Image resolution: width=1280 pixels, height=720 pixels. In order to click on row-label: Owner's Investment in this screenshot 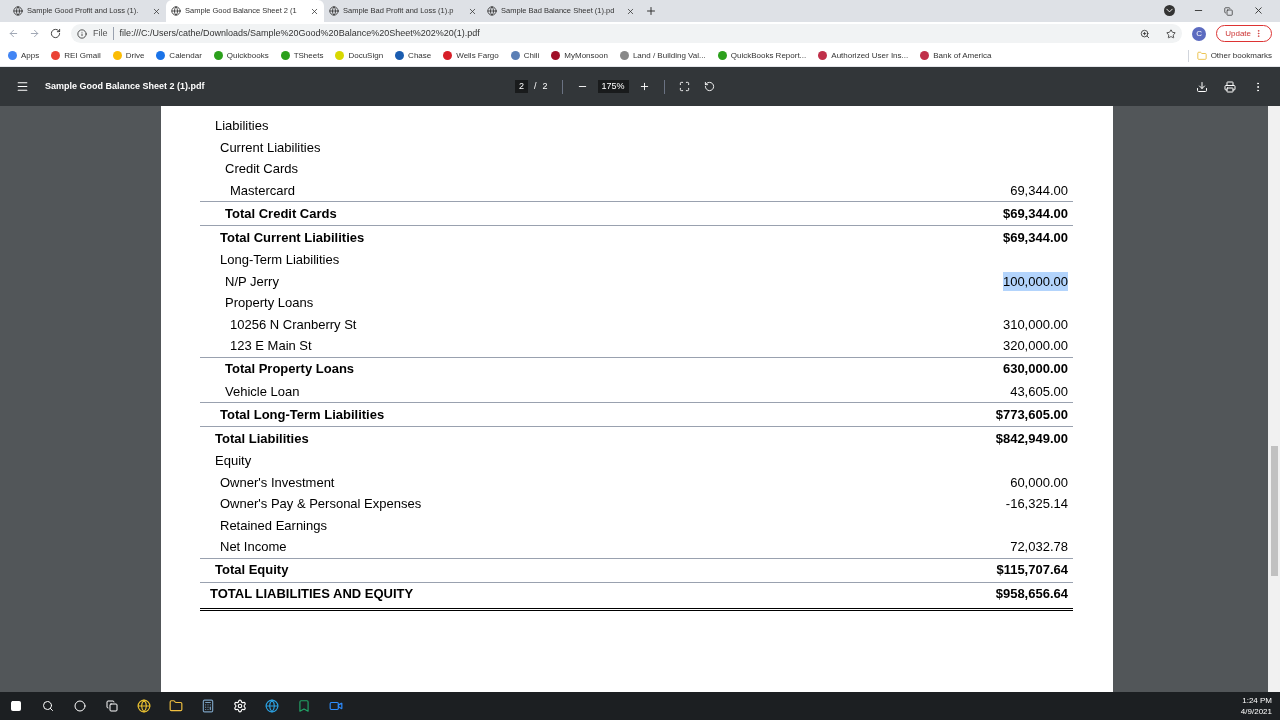, I will do `click(277, 482)`.